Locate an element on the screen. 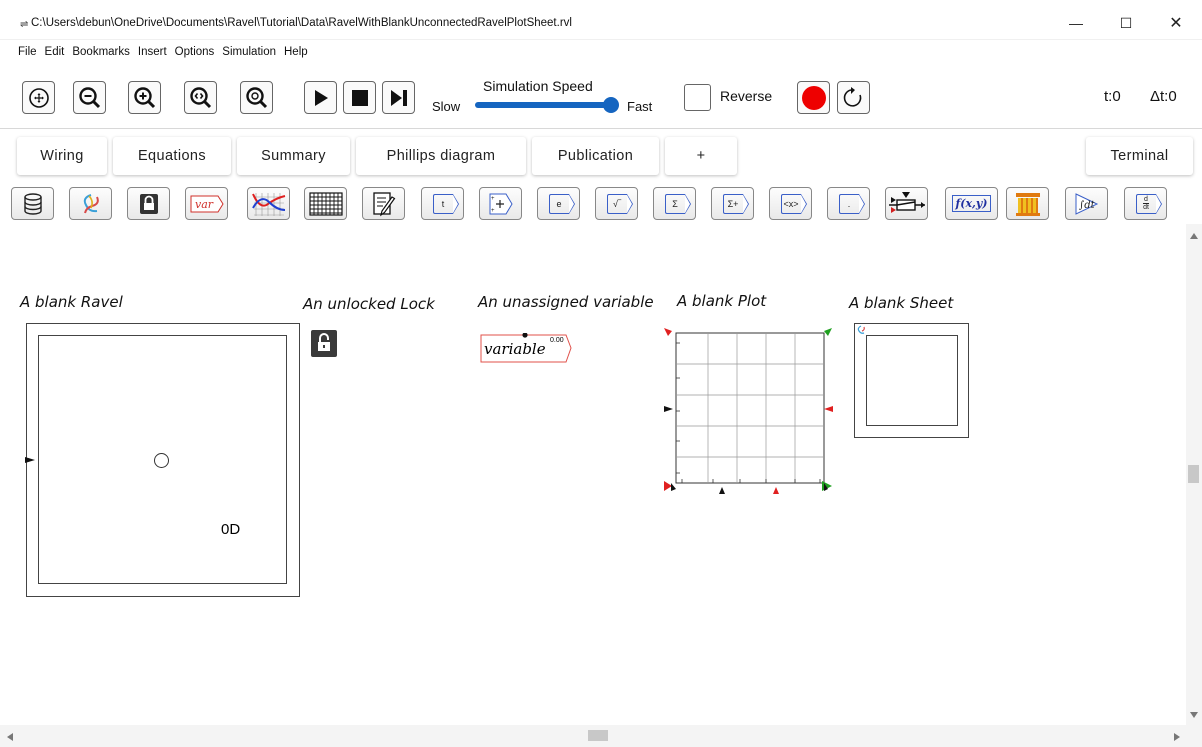 The width and height of the screenshot is (1202, 747). lock-icon is located at coordinates (148, 203).